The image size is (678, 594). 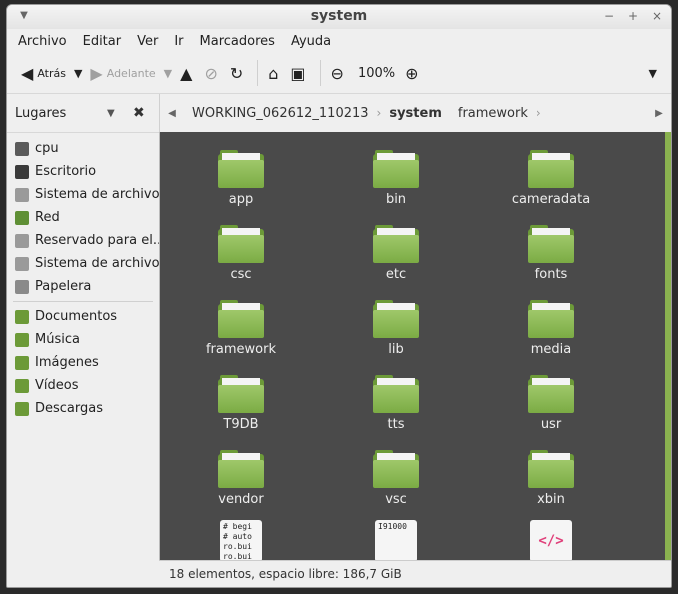 What do you see at coordinates (172, 113) in the screenshot?
I see `path-left-arrow-icon: ◀` at bounding box center [172, 113].